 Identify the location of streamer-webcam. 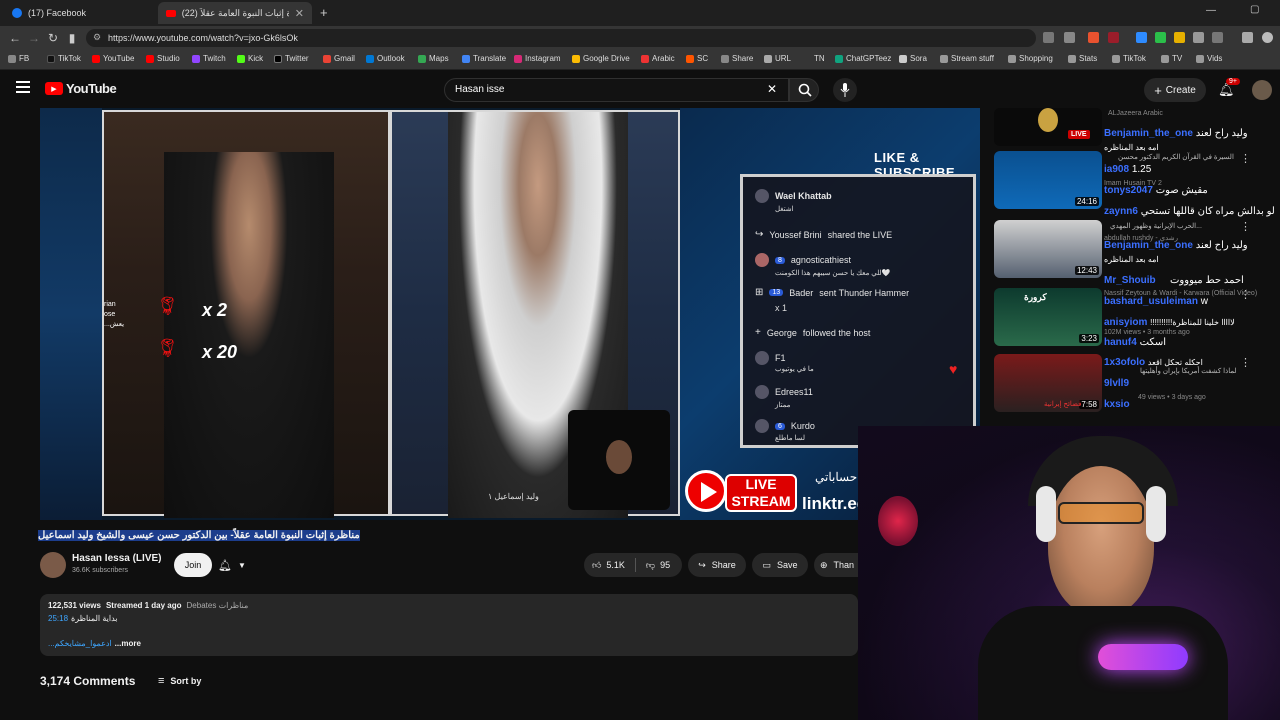
(1069, 573).